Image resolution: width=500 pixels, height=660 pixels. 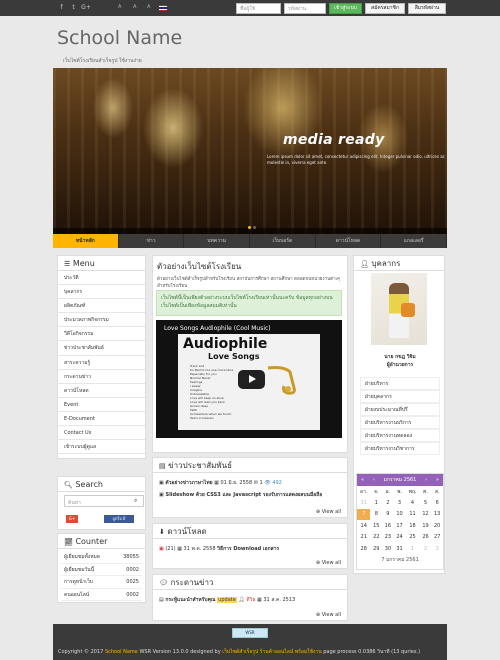 What do you see at coordinates (426, 480) in the screenshot?
I see `calendar-next-month: ›` at bounding box center [426, 480].